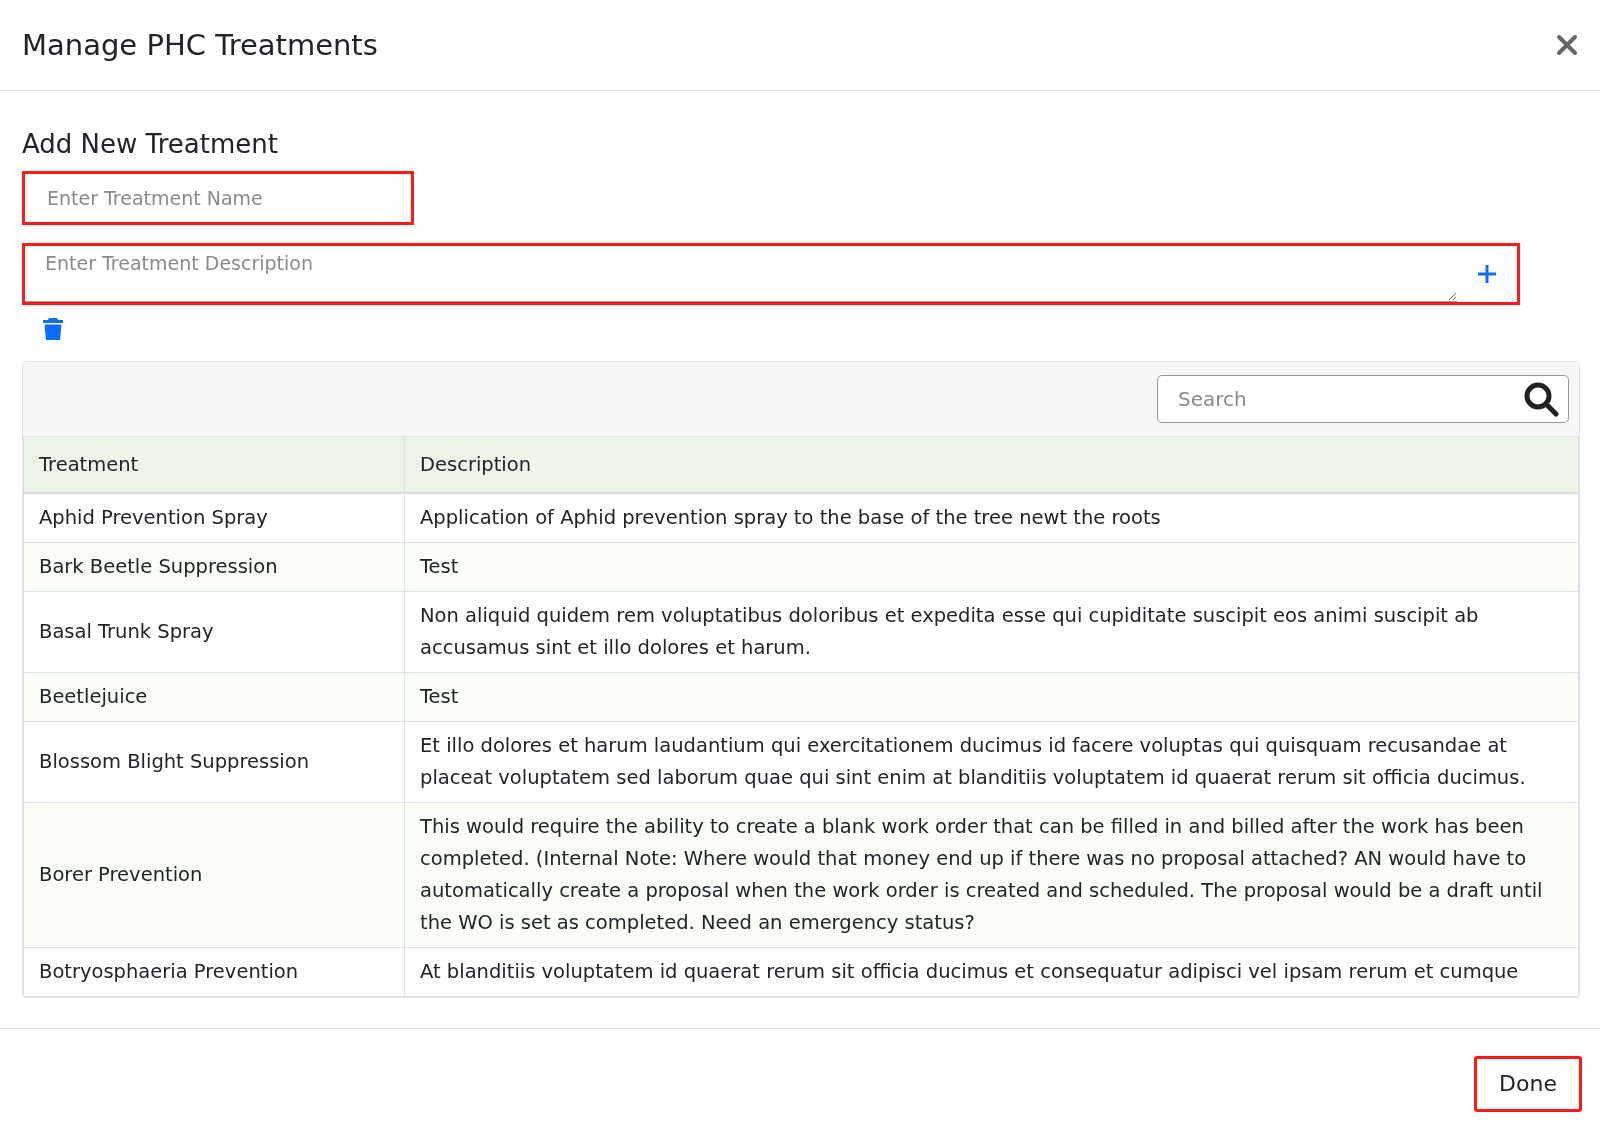 This screenshot has width=1600, height=1138. Describe the element at coordinates (214, 971) in the screenshot. I see `table-cell: Botryosphaeria Prevention` at that location.